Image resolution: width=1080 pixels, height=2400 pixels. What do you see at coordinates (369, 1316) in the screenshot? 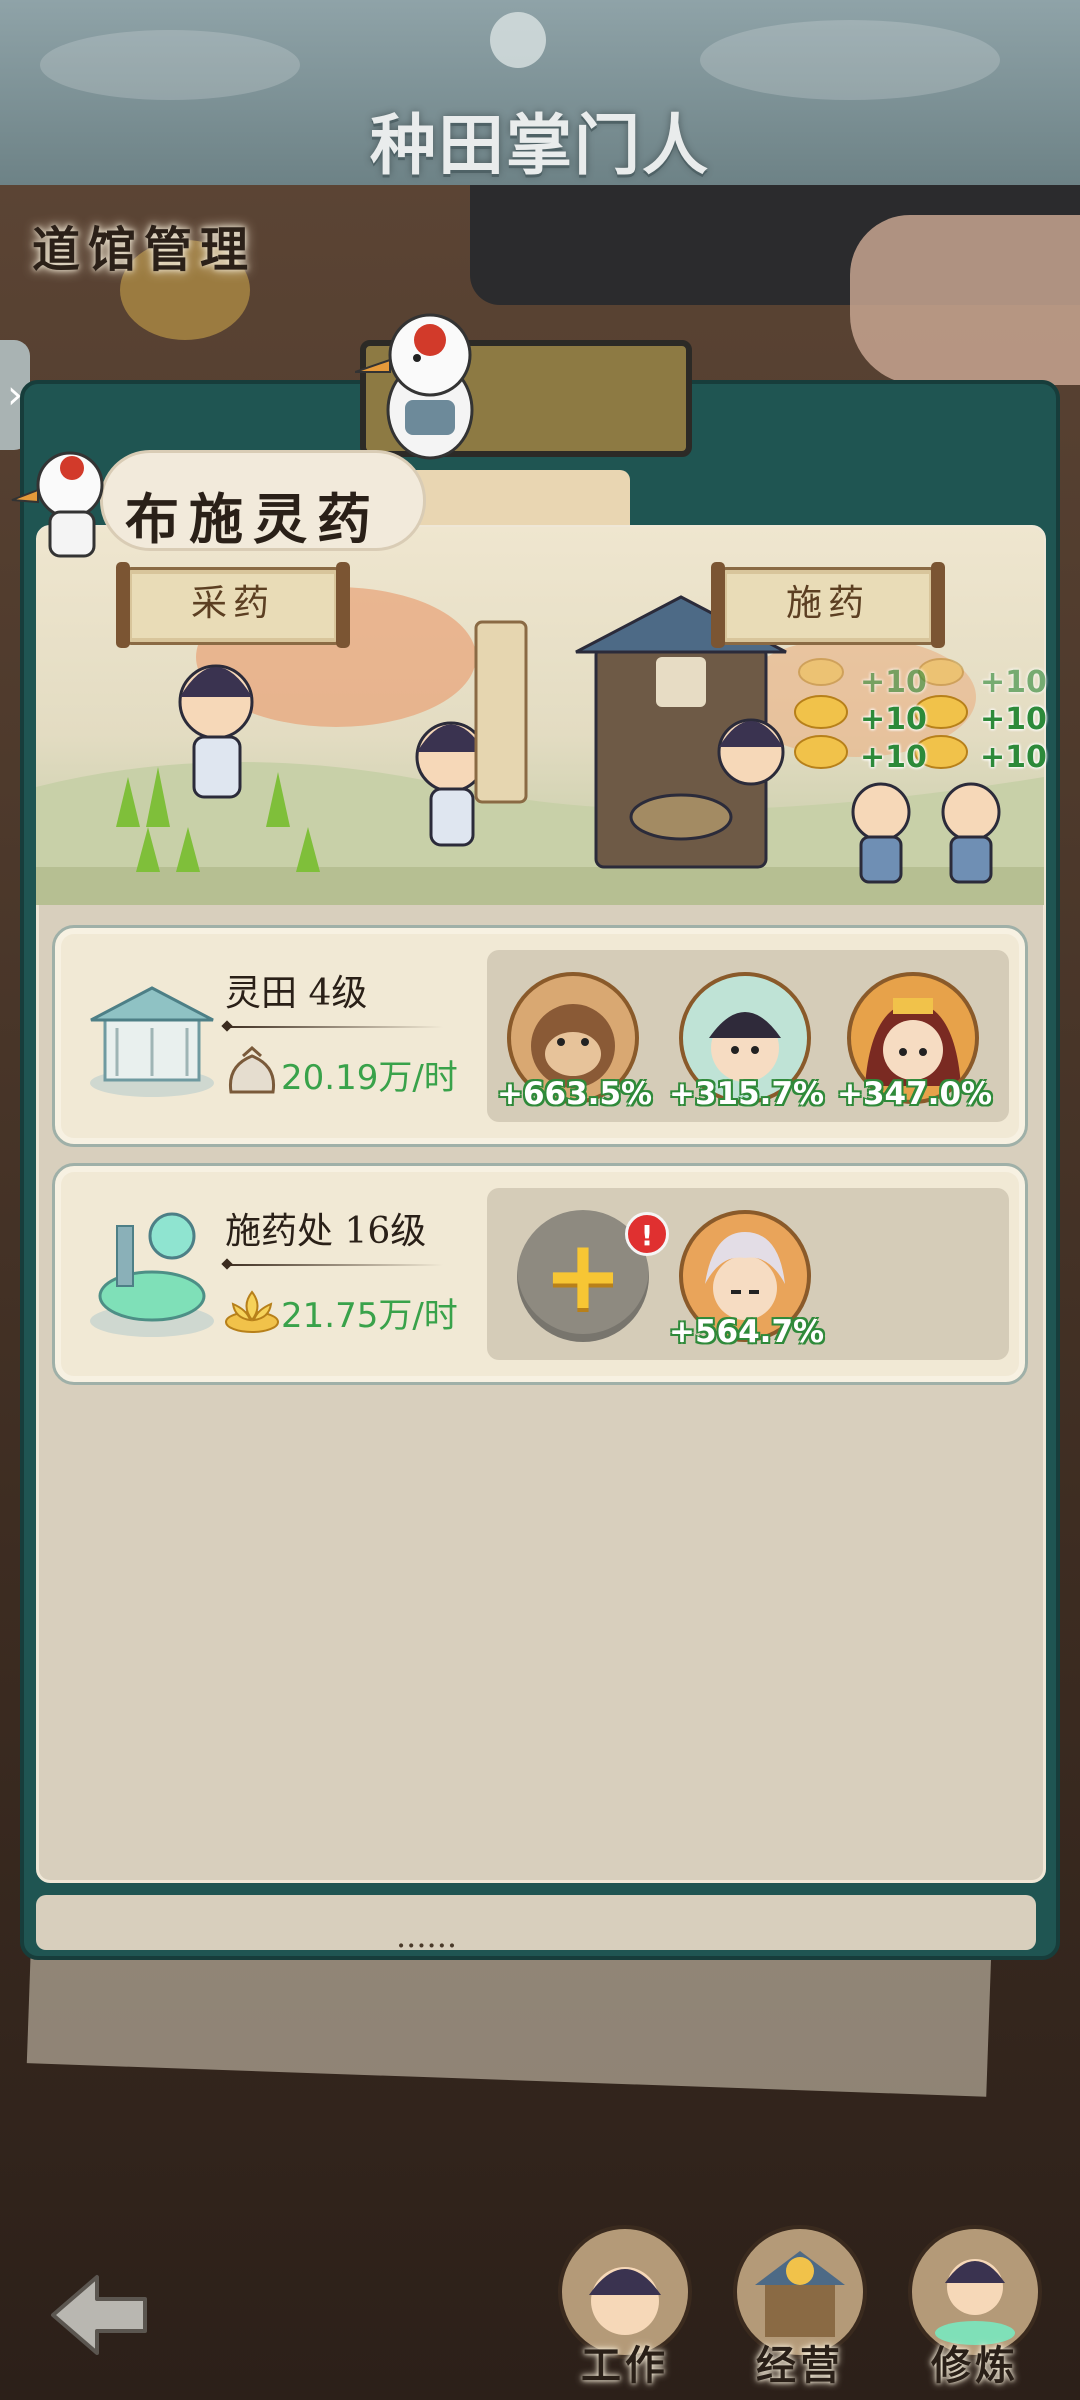
I see `production-rate: 21.75万/时` at bounding box center [369, 1316].